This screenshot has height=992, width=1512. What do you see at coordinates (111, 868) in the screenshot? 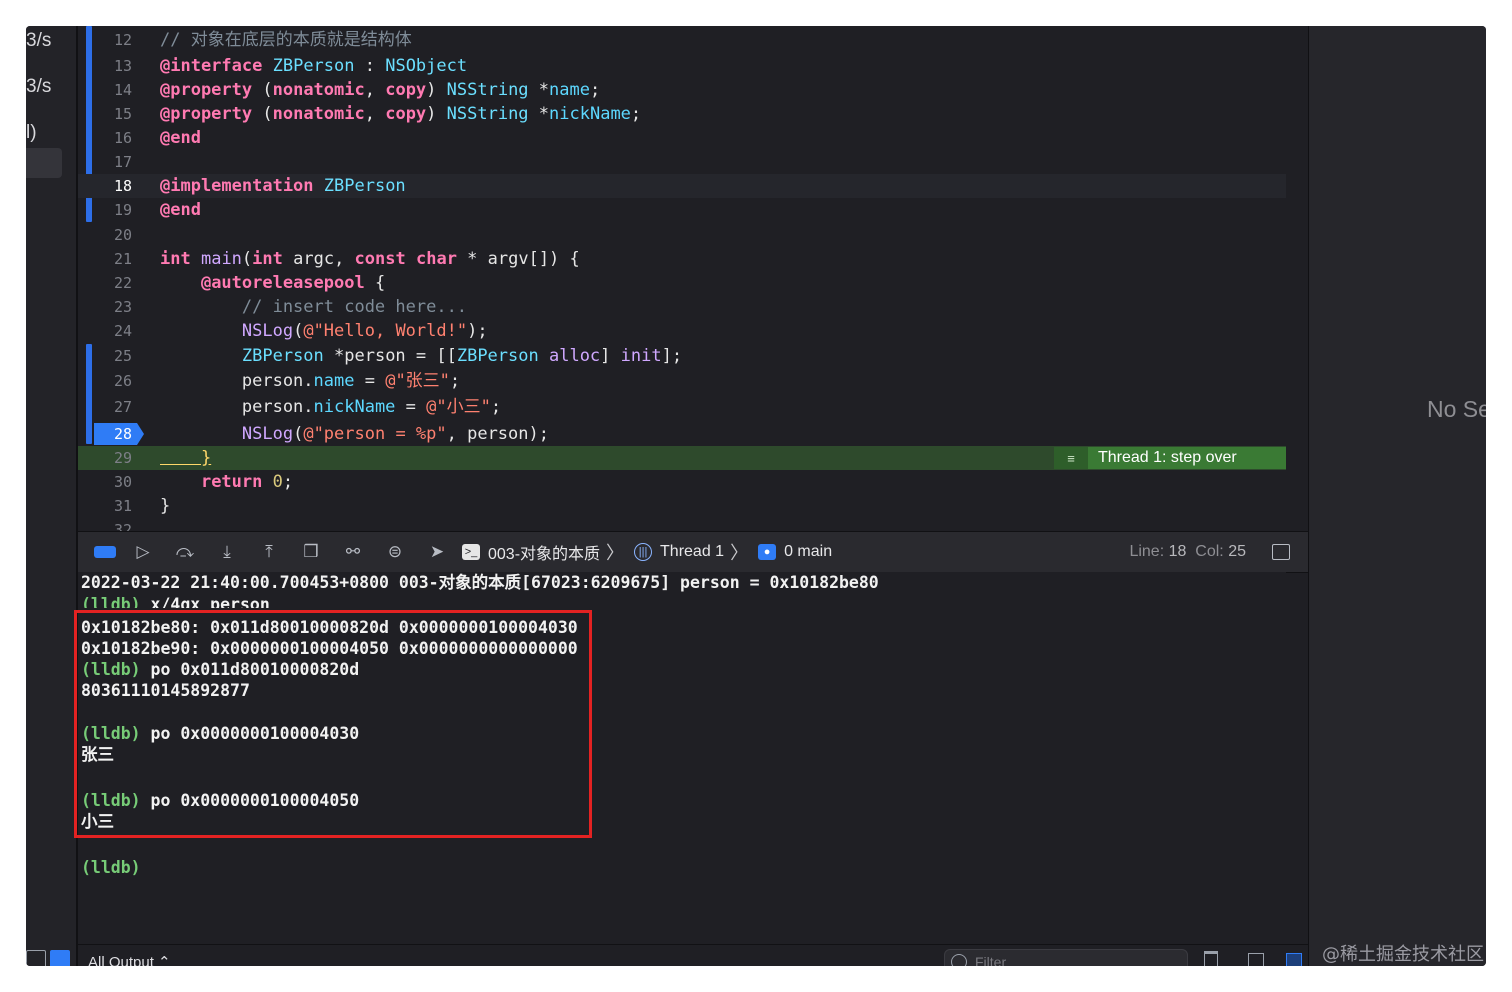
I see `console-prompt-line: (lldb)` at bounding box center [111, 868].